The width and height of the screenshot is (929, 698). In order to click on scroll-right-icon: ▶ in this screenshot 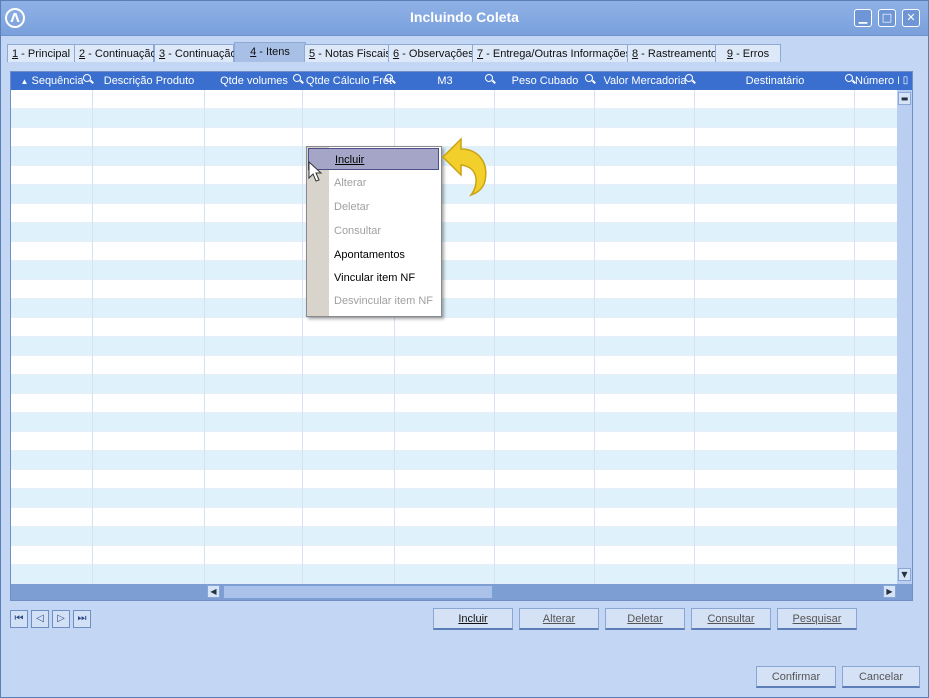, I will do `click(889, 591)`.